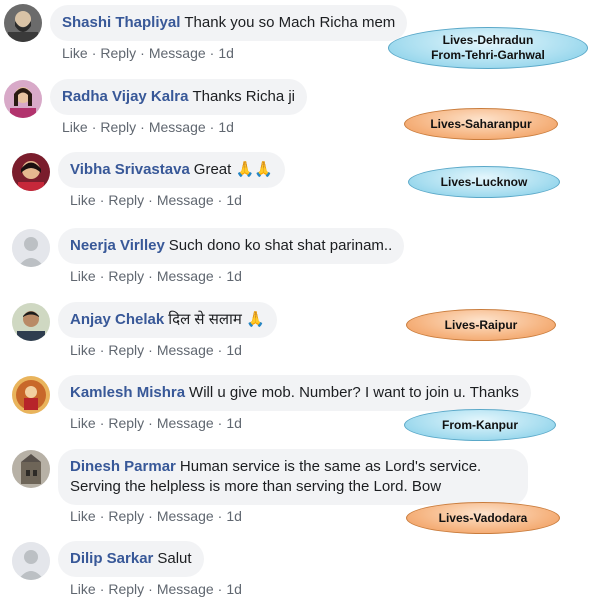 The image size is (598, 603). I want to click on annotation-line: Lives-Vadodara, so click(483, 517).